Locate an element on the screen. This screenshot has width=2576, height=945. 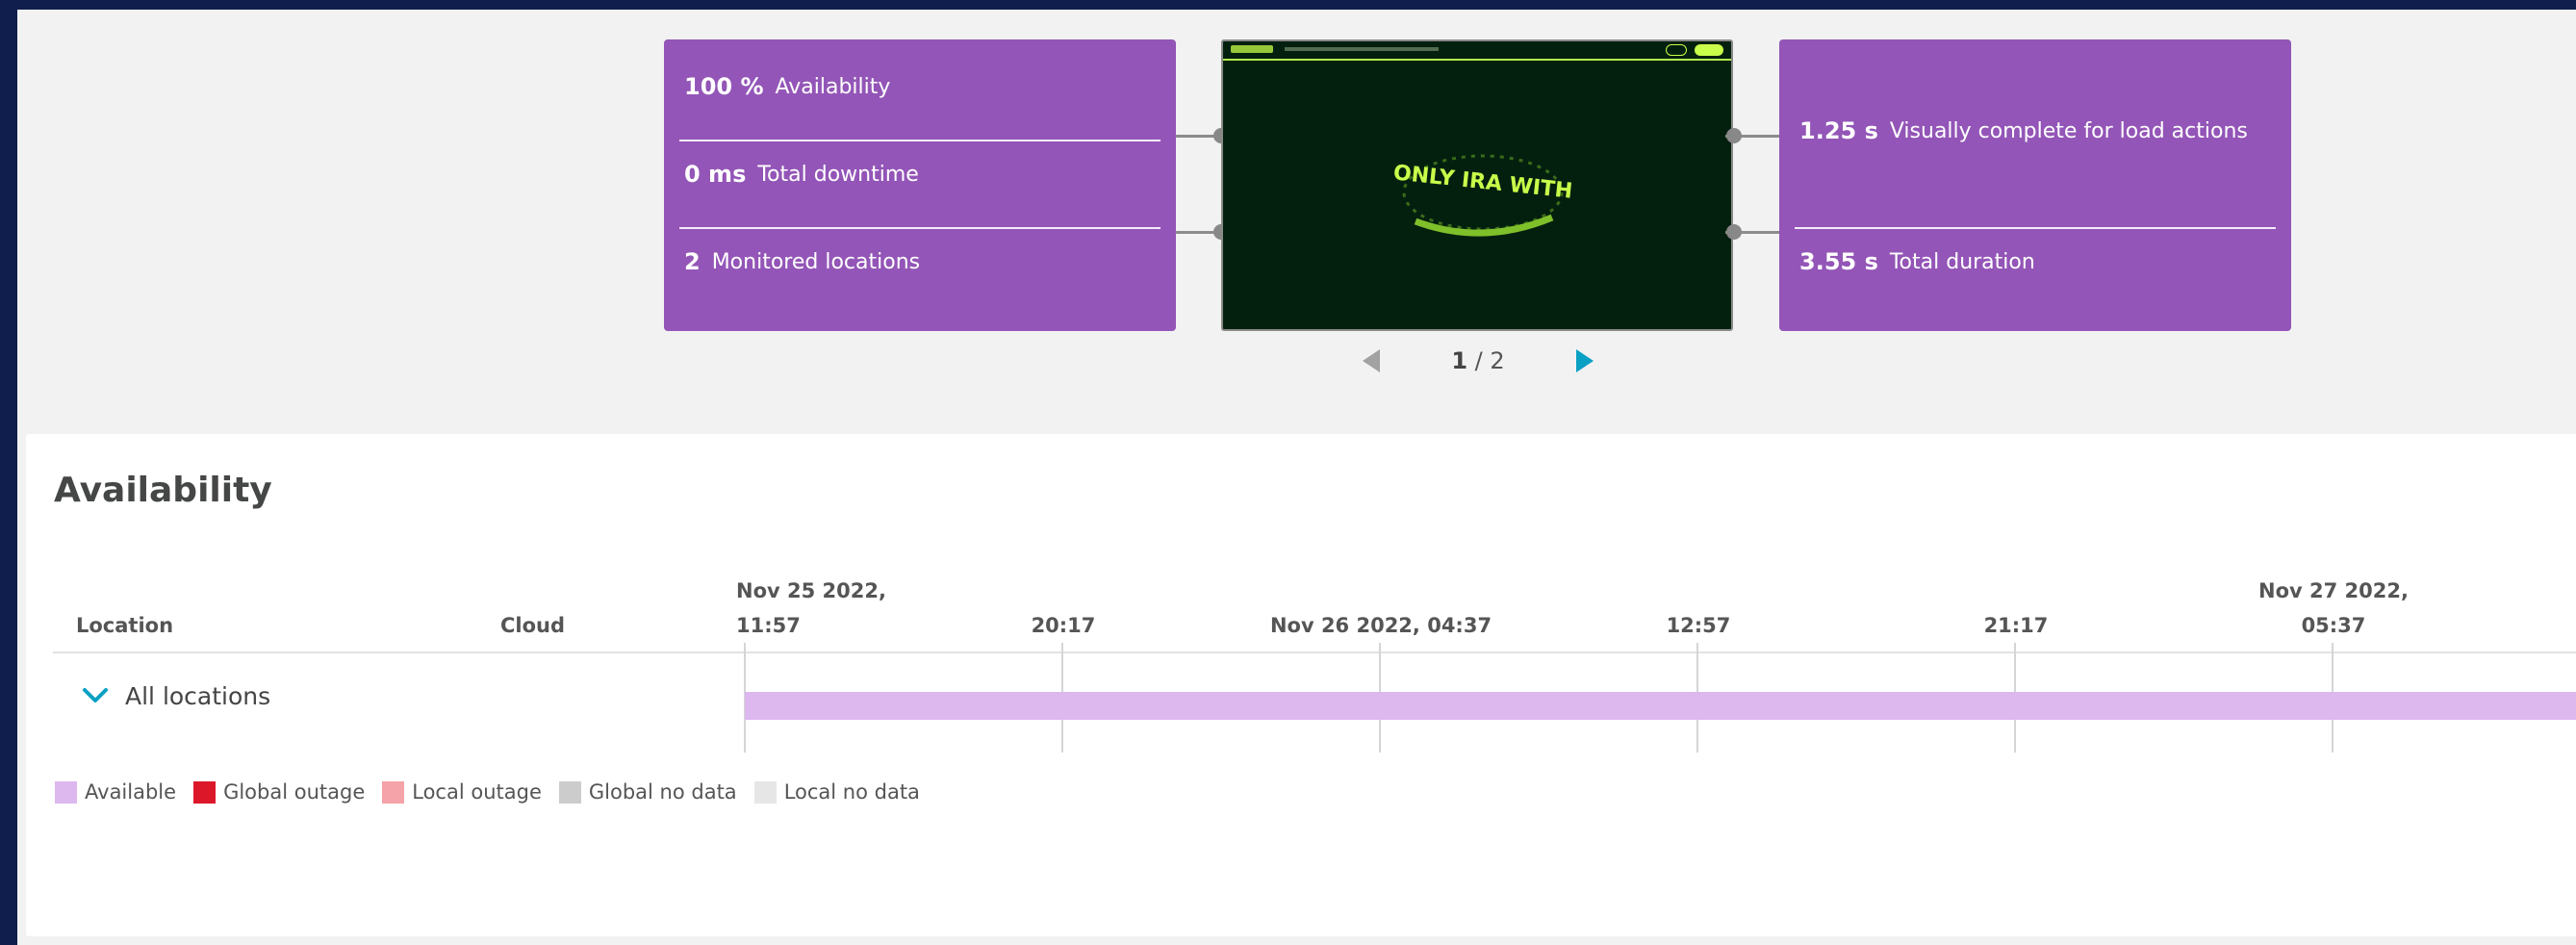
screenshot-hero-graphic: ONLY IRA WITH is located at coordinates (1483, 195).